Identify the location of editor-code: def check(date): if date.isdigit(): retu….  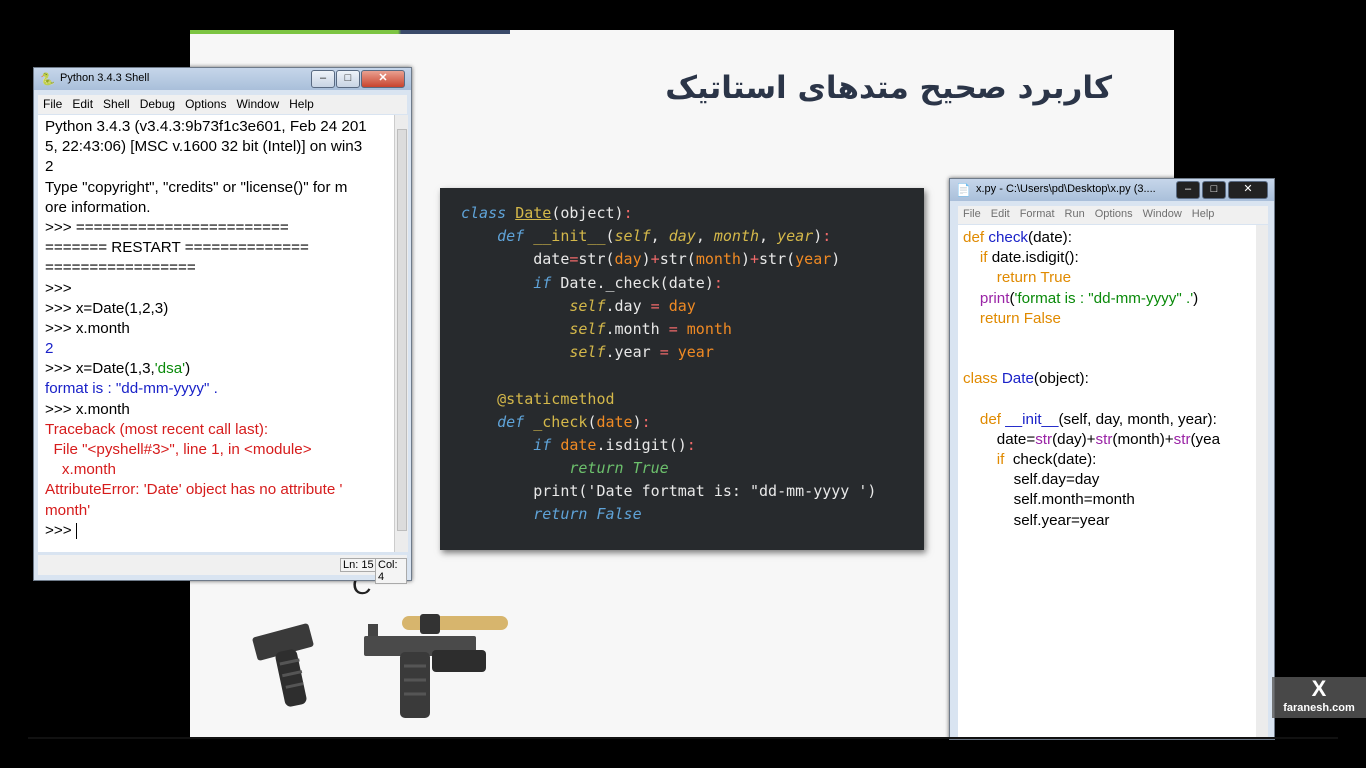
(1107, 482).